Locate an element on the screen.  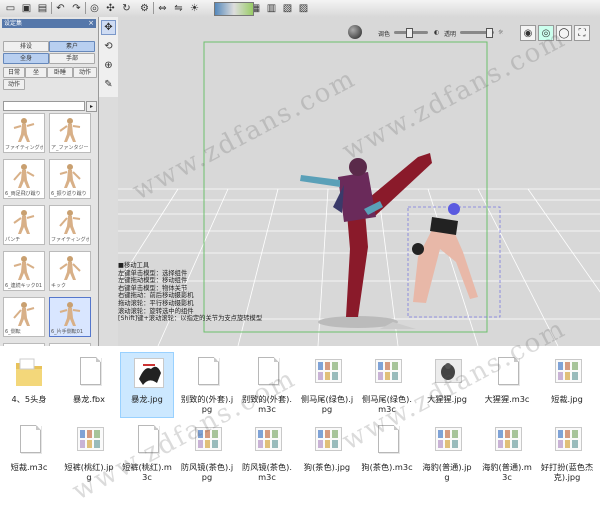
thumbnail-caption: 6_連続キック01 is located at coordinates (24, 286).